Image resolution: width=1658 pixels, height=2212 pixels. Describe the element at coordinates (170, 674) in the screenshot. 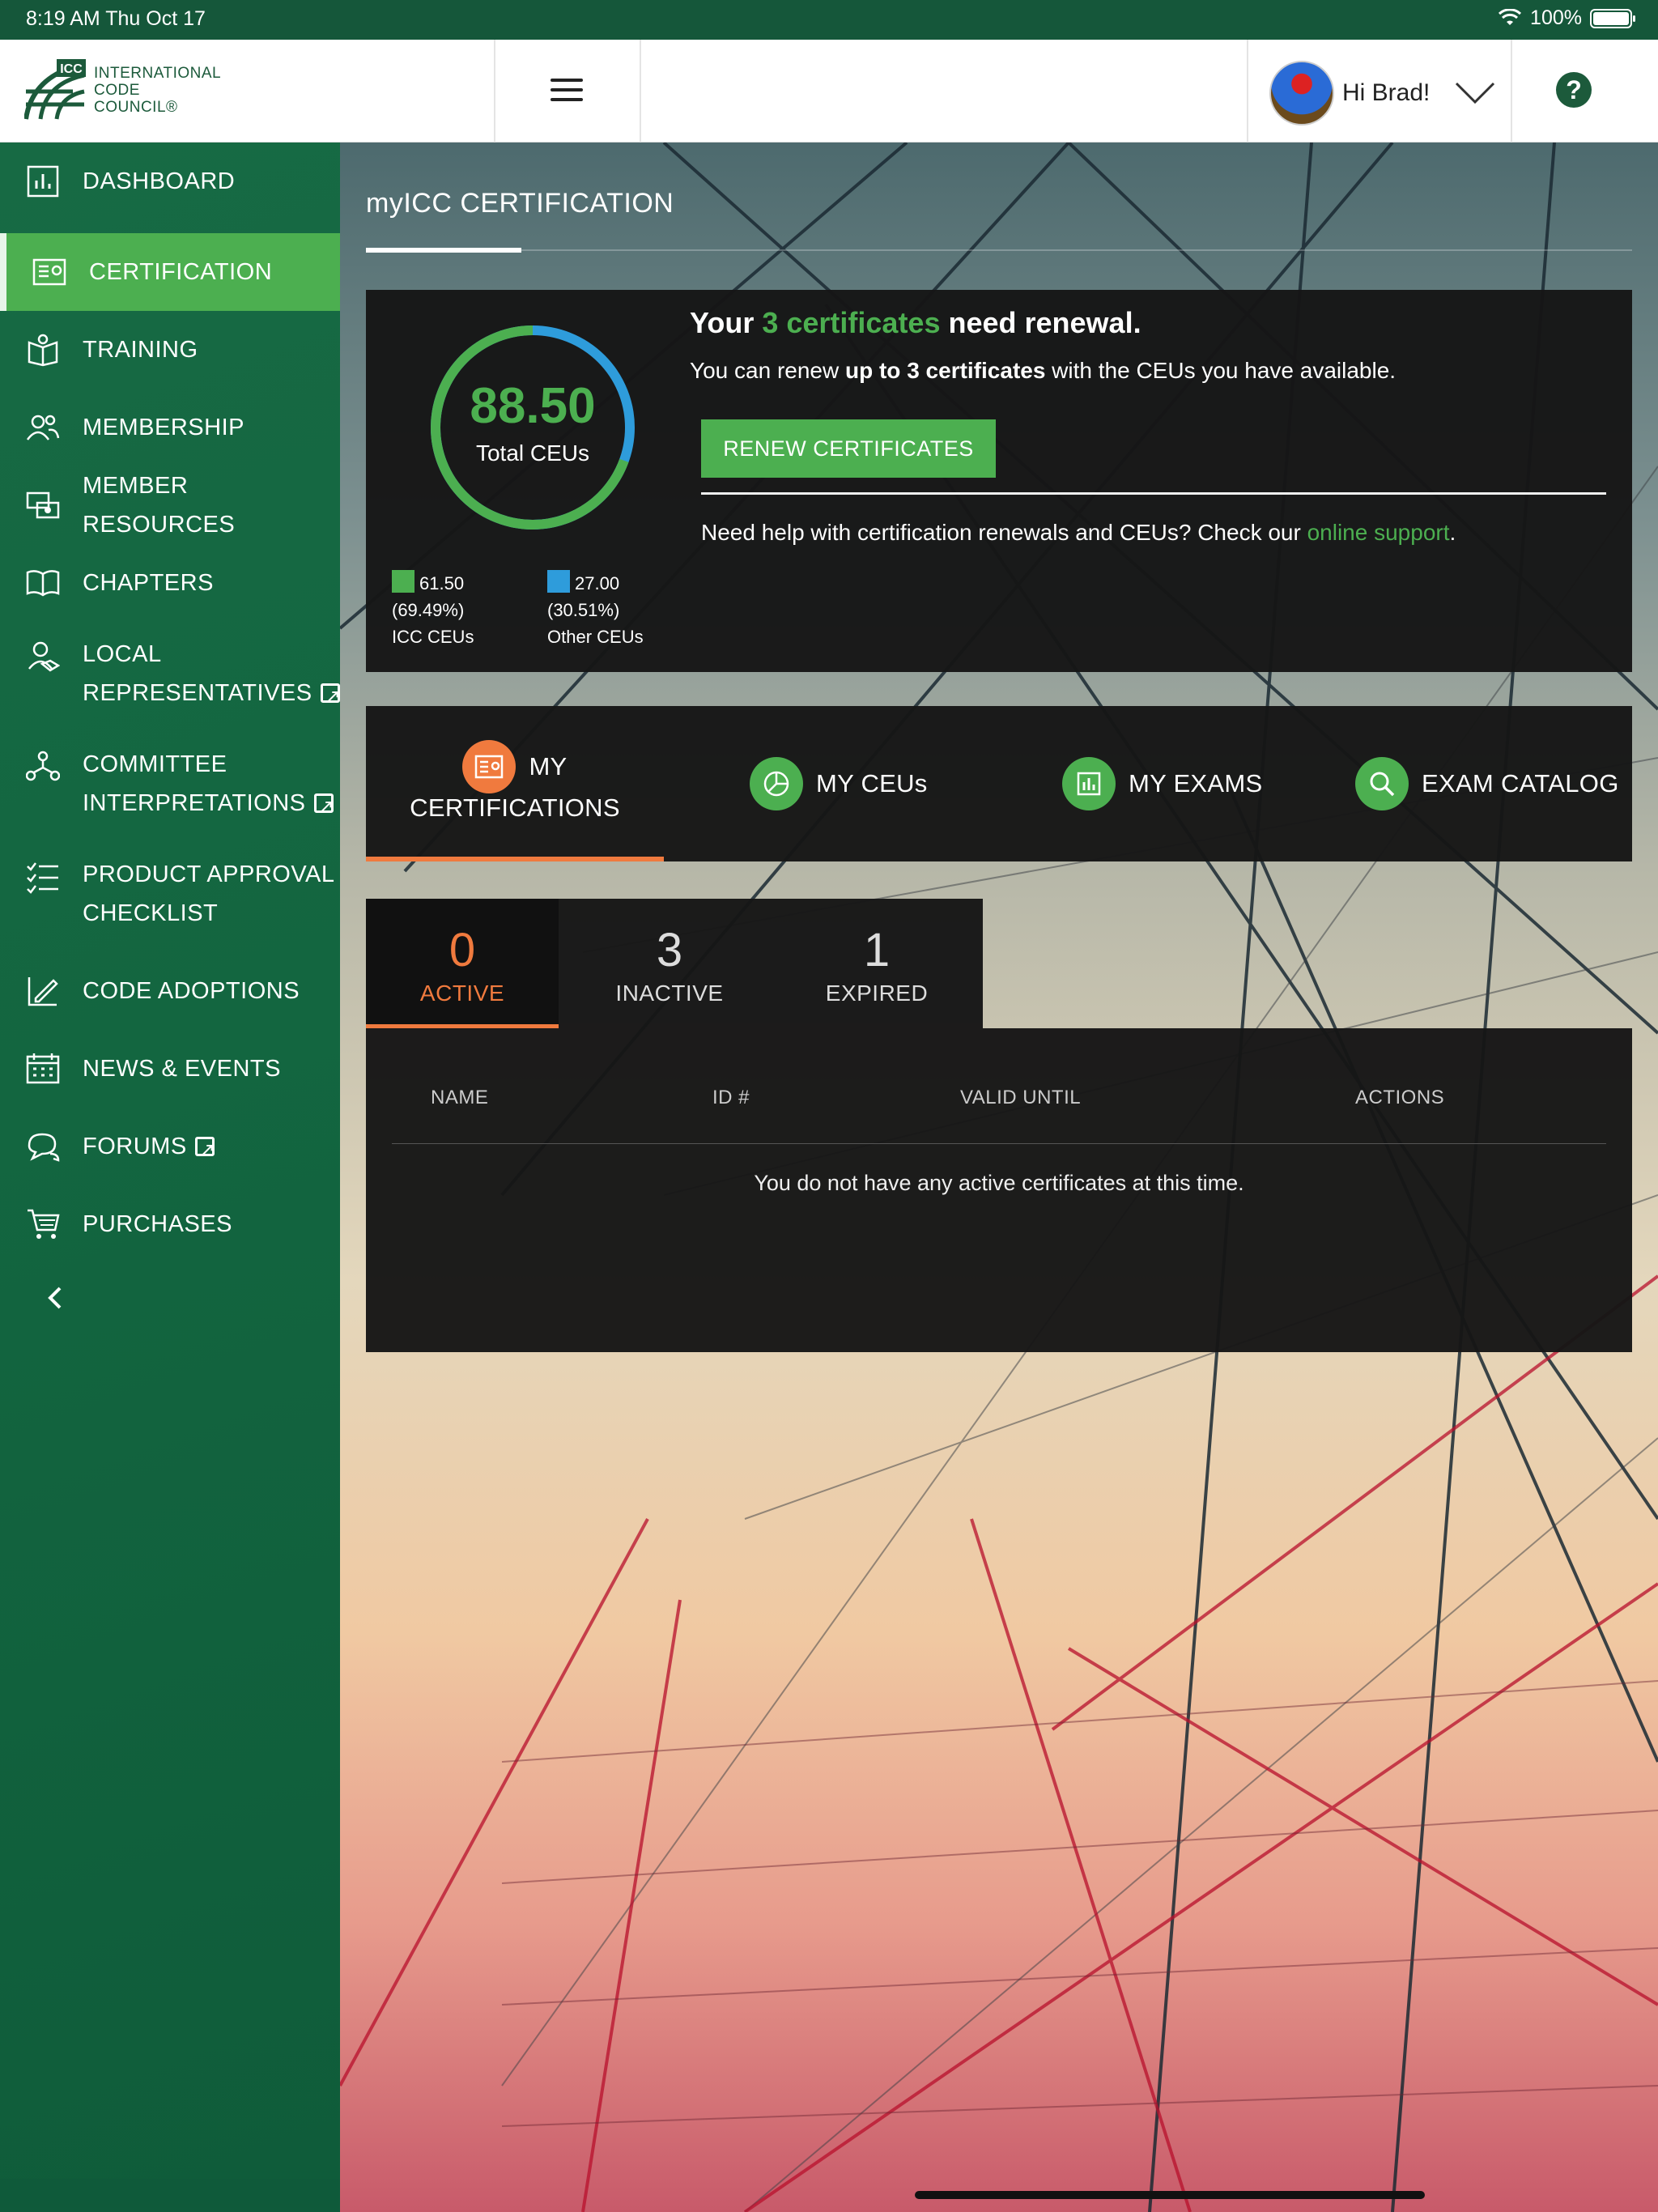

I see `sidebar-item-local-representatives: LOCAL REPRESENTATIVES` at that location.